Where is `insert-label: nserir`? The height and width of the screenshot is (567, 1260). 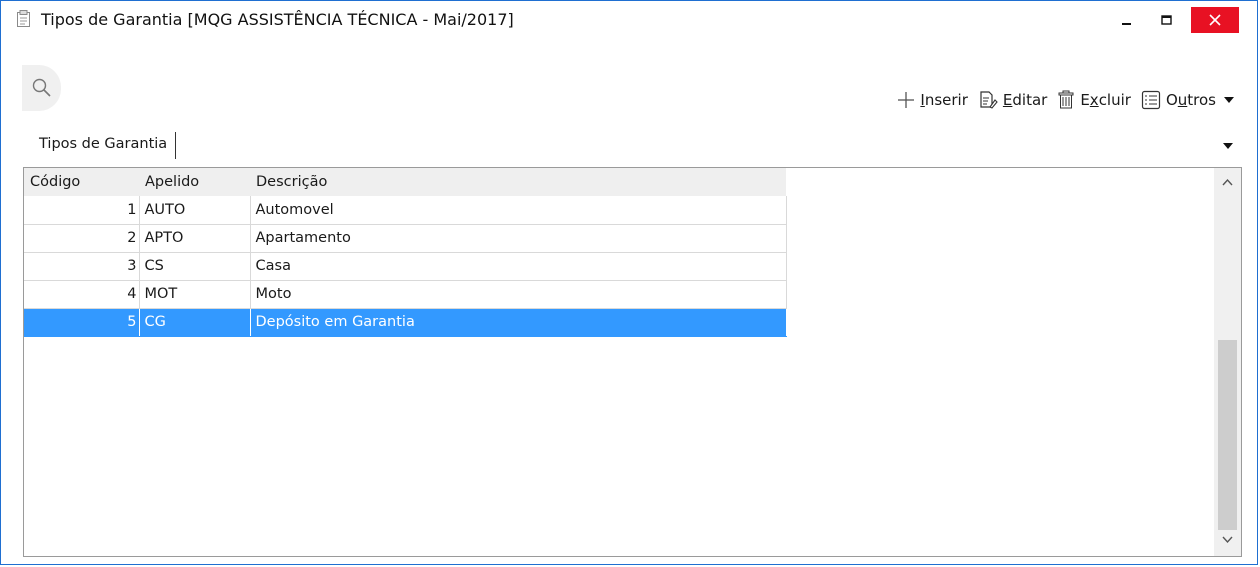
insert-label: nserir is located at coordinates (946, 100).